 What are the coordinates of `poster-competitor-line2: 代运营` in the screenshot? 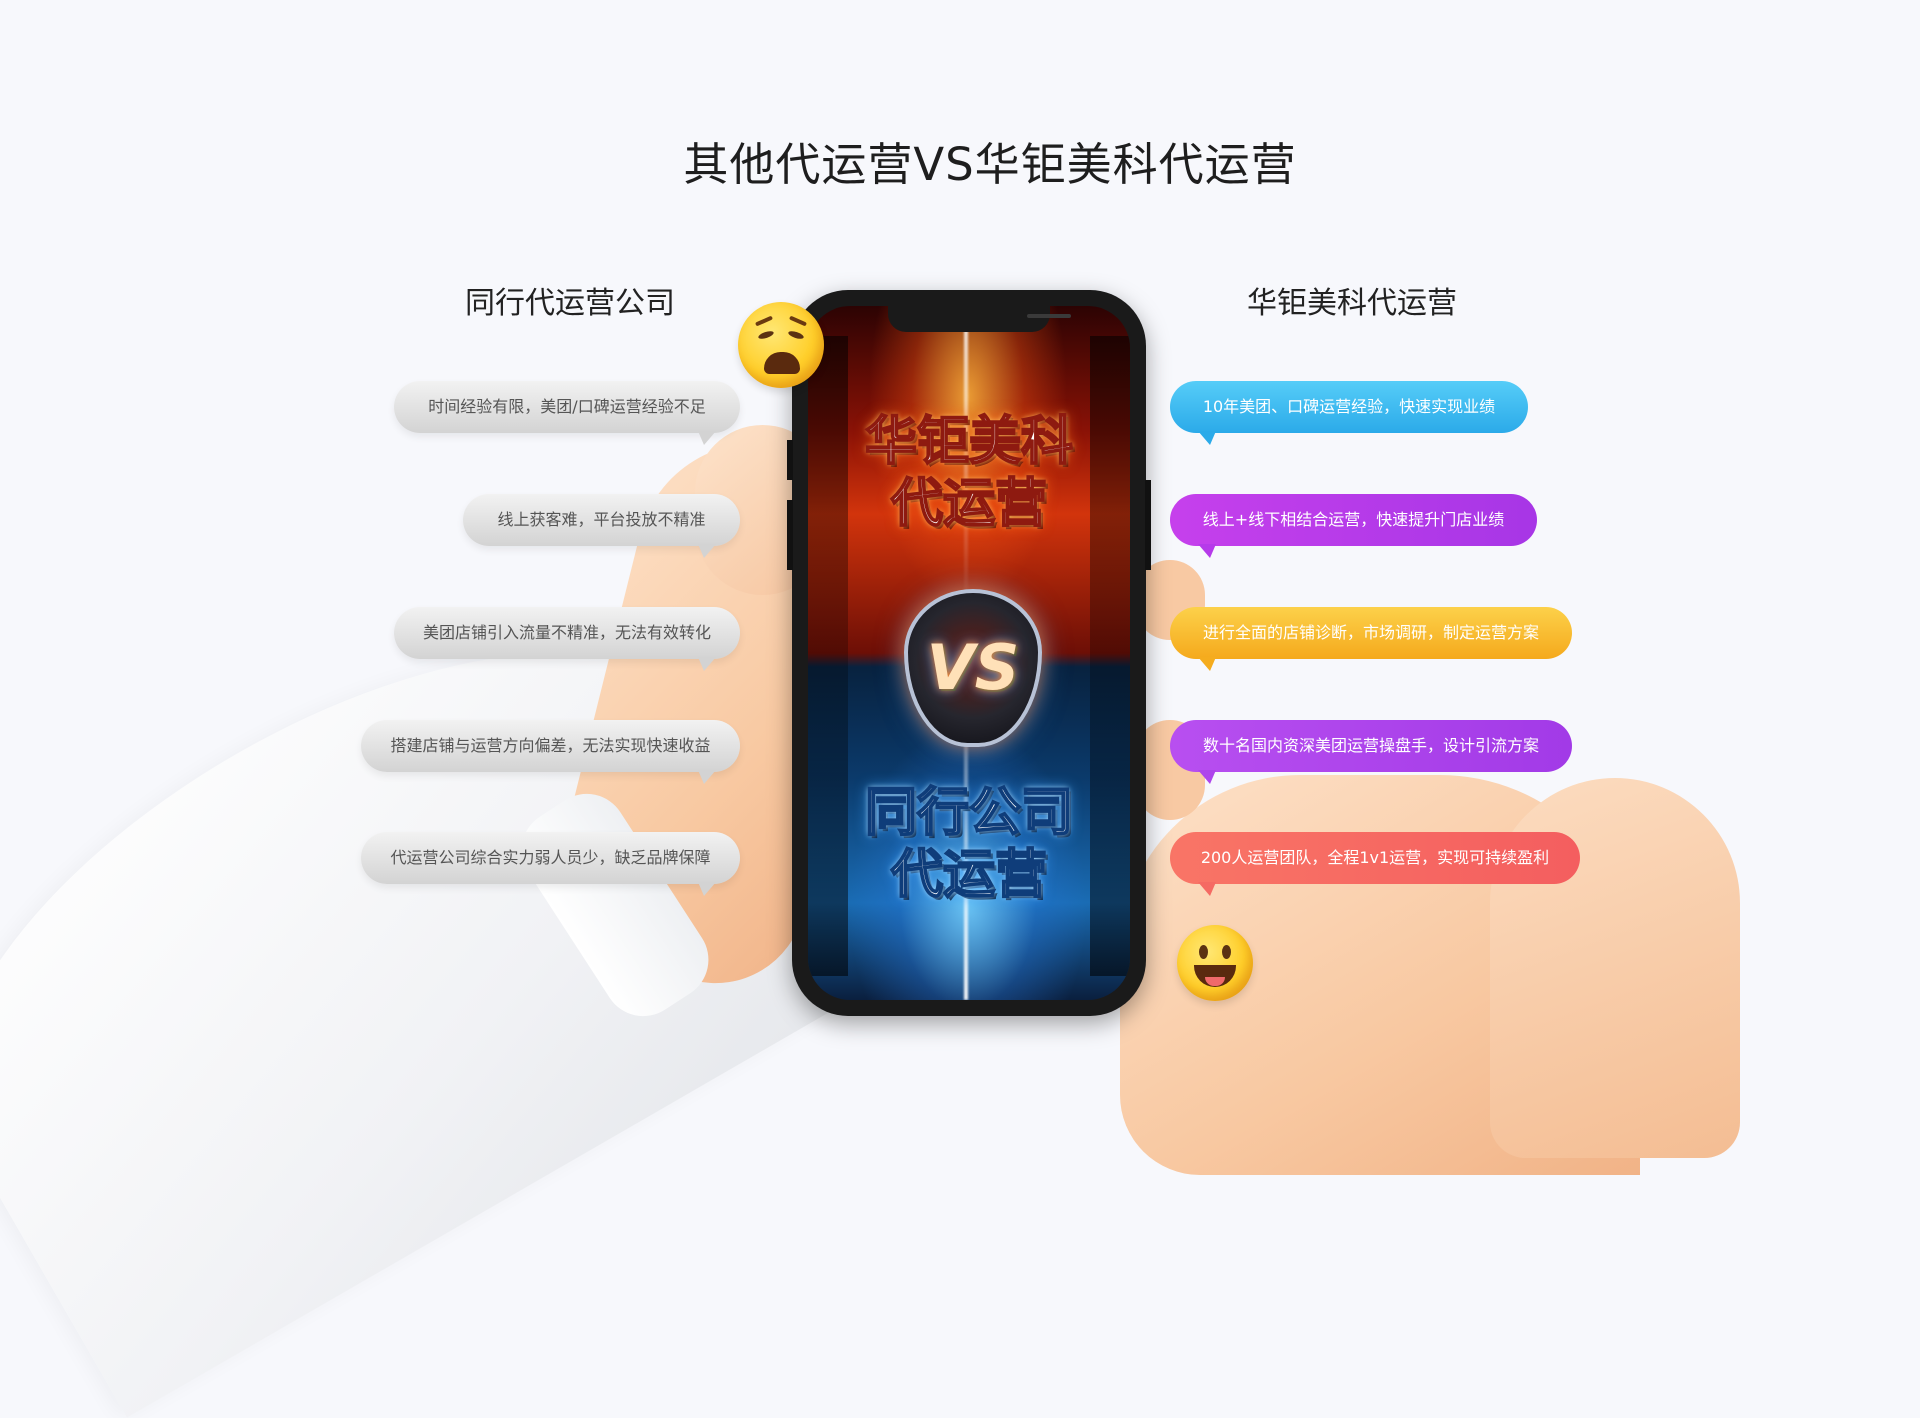 It's located at (969, 875).